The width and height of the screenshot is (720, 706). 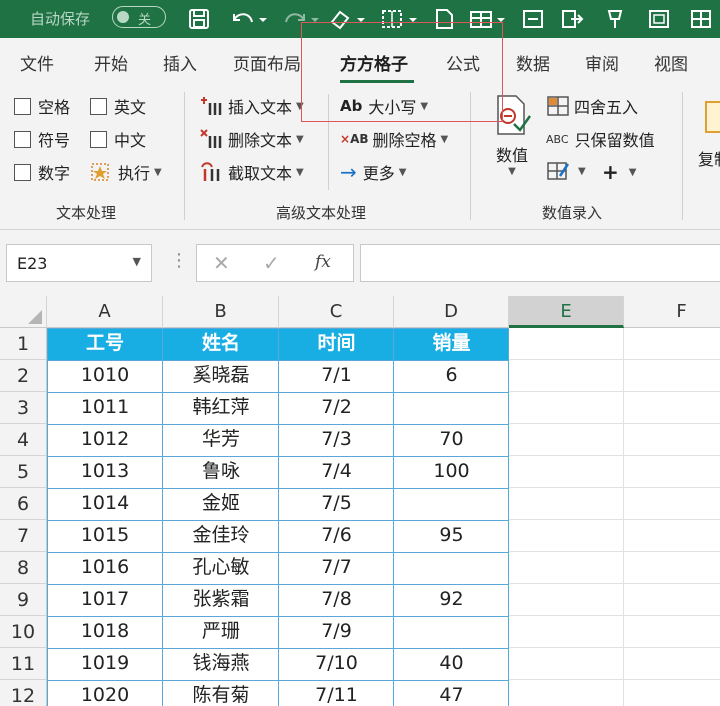 I want to click on table-cell: 7/2, so click(x=336, y=408).